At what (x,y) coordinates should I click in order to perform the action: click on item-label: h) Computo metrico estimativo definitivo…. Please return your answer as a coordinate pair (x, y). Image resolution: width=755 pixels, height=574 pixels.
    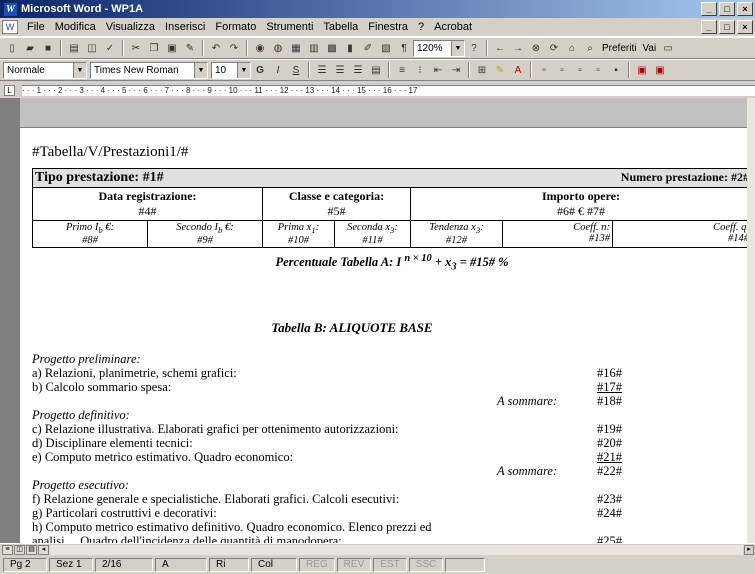
    Looking at the image, I should click on (232, 527).